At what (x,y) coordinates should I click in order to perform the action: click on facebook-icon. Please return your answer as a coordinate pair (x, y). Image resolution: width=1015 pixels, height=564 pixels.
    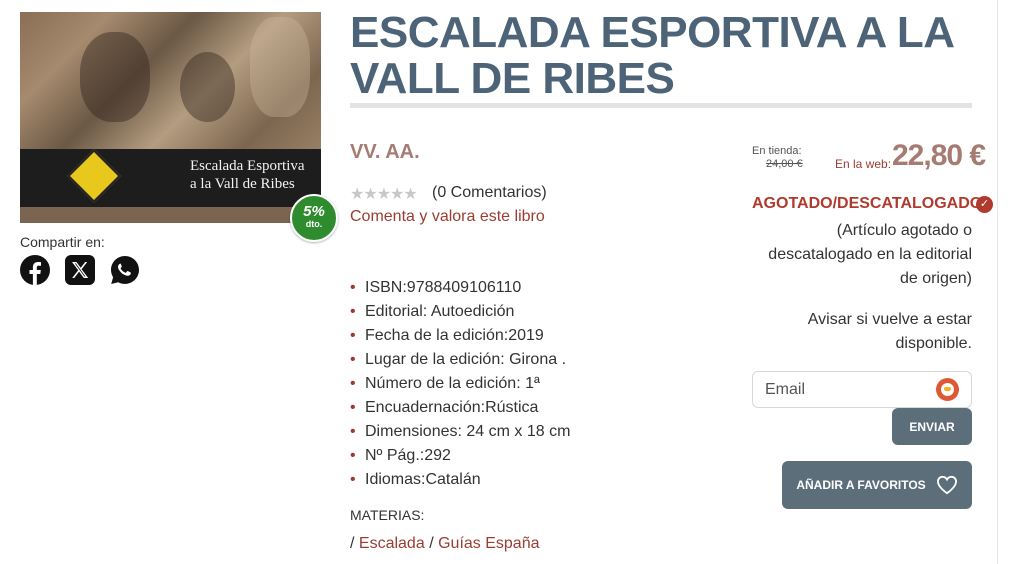
    Looking at the image, I should click on (35, 270).